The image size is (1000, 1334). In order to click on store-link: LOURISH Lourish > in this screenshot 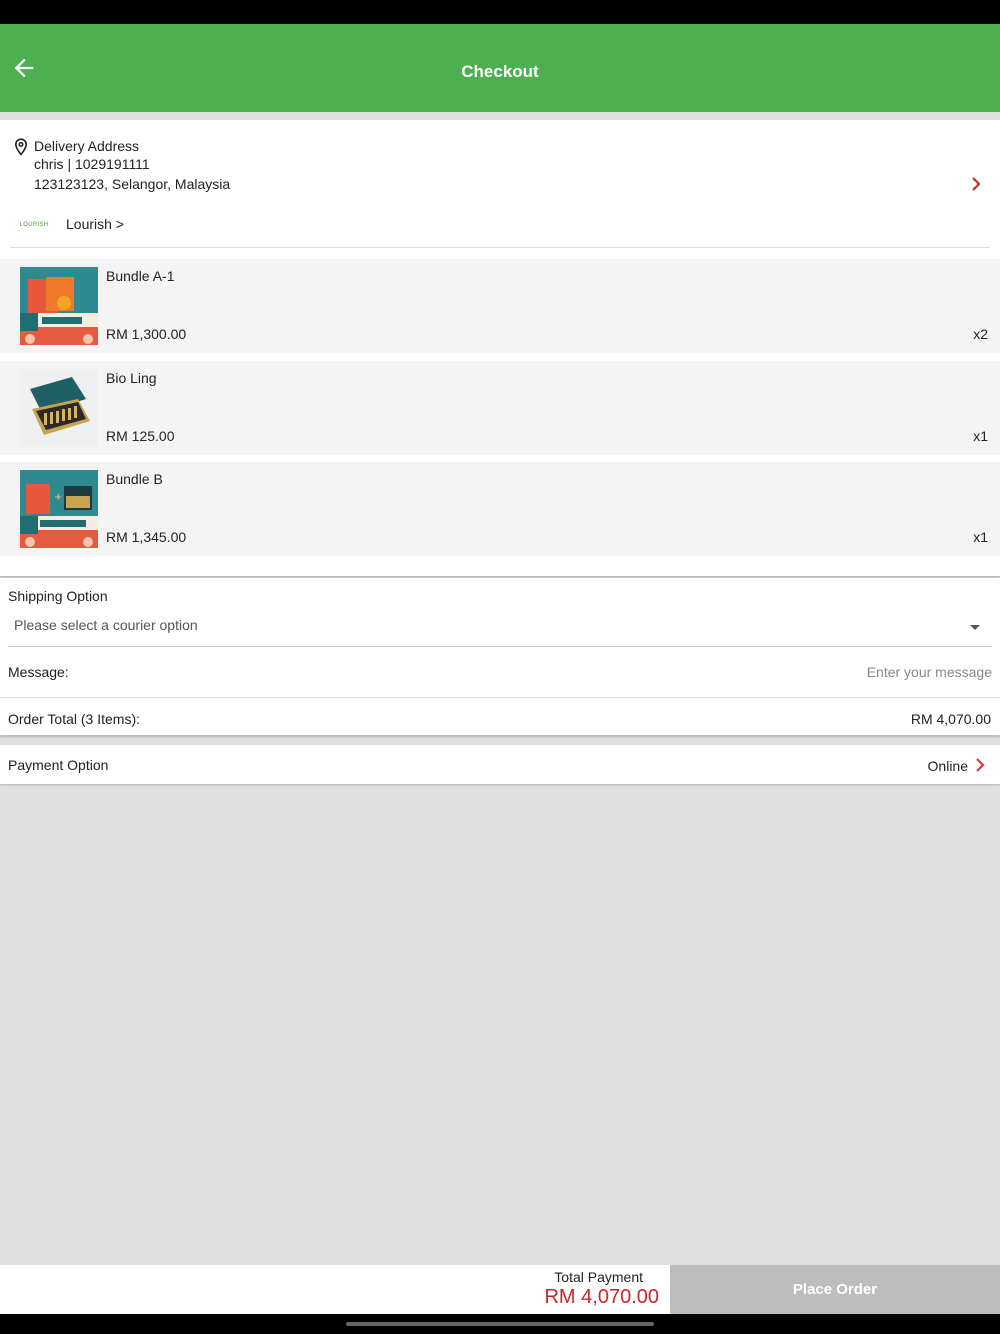, I will do `click(500, 226)`.